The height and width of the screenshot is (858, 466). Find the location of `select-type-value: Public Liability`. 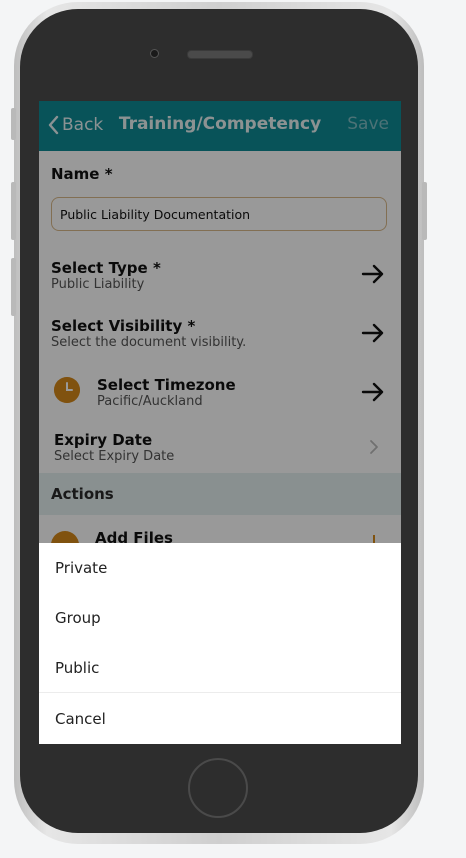

select-type-value: Public Liability is located at coordinates (98, 284).